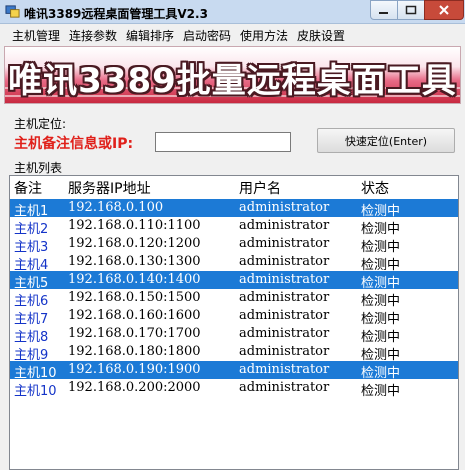 This screenshot has height=470, width=465. Describe the element at coordinates (260, 188) in the screenshot. I see `column-header-user: 用户名` at that location.